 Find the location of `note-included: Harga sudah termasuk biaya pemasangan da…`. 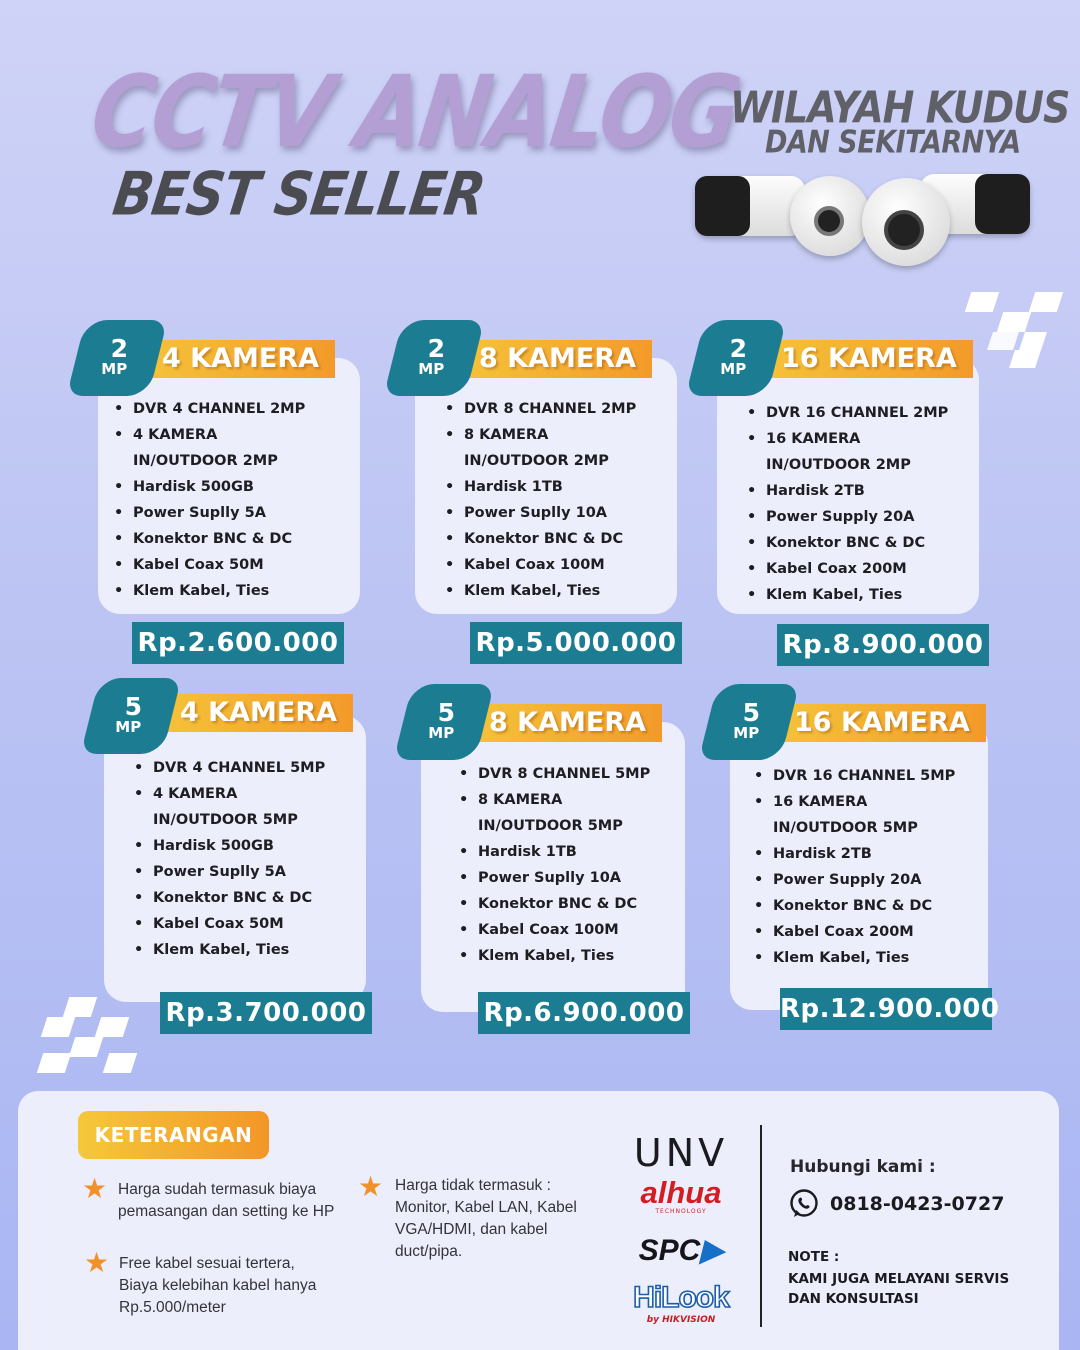

note-included: Harga sudah termasuk biaya pemasangan da… is located at coordinates (226, 1200).